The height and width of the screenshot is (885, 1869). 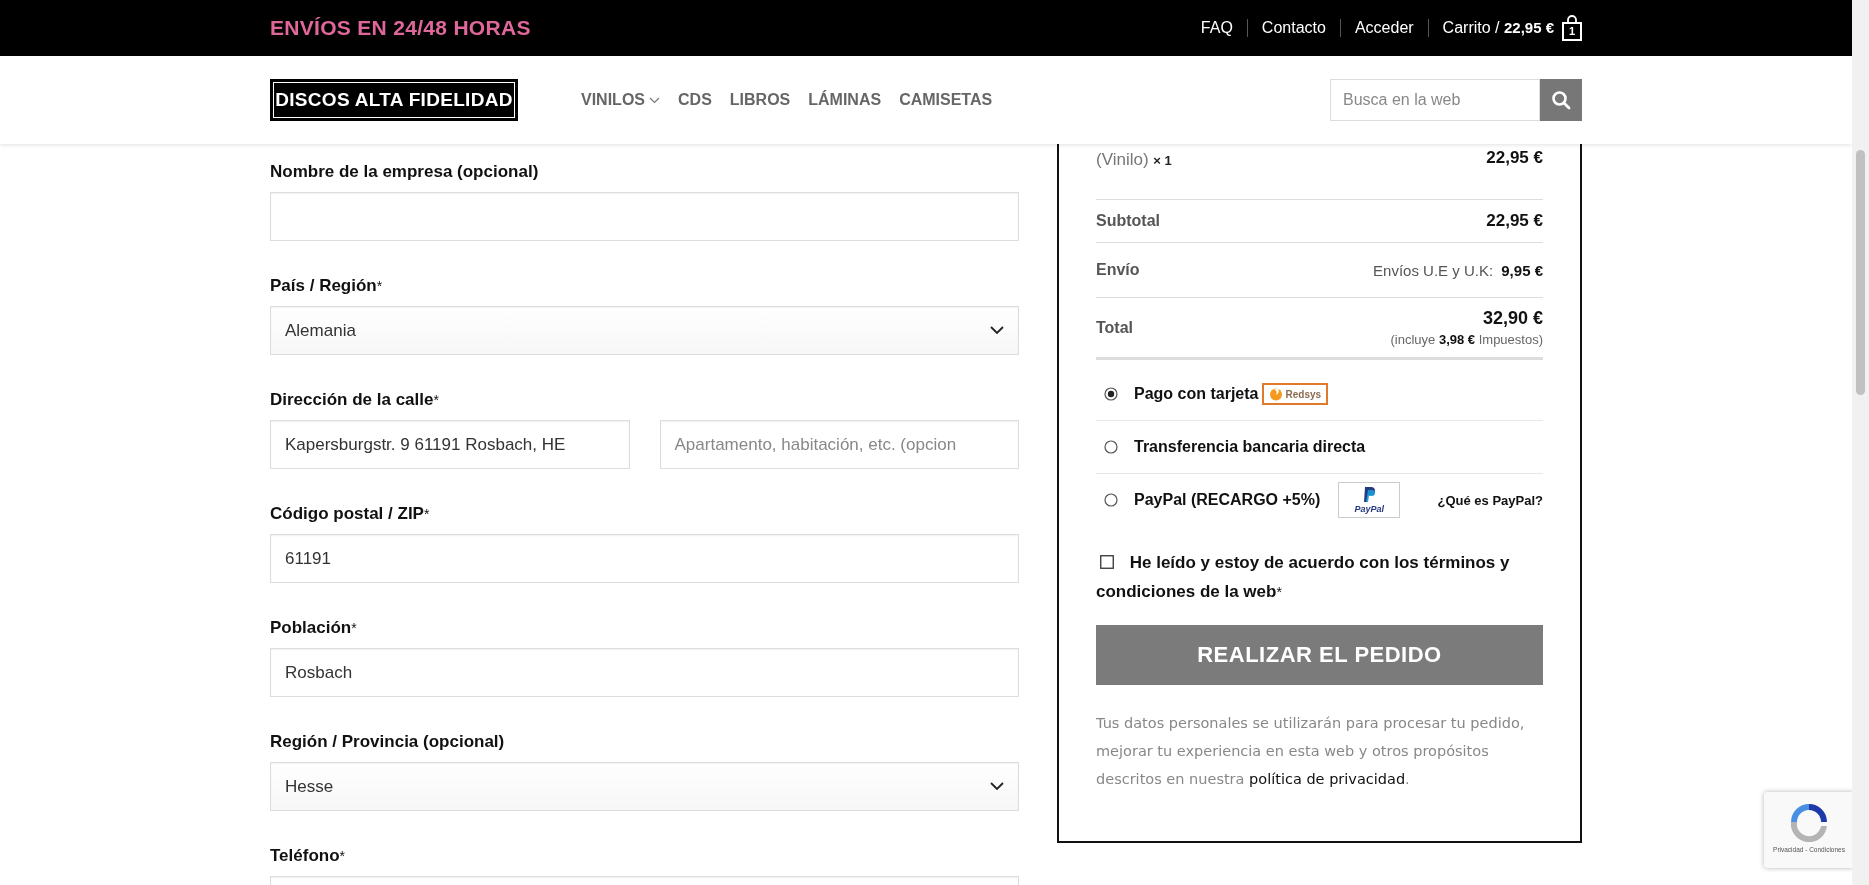 What do you see at coordinates (620, 100) in the screenshot?
I see `nav-link: VINILOS` at bounding box center [620, 100].